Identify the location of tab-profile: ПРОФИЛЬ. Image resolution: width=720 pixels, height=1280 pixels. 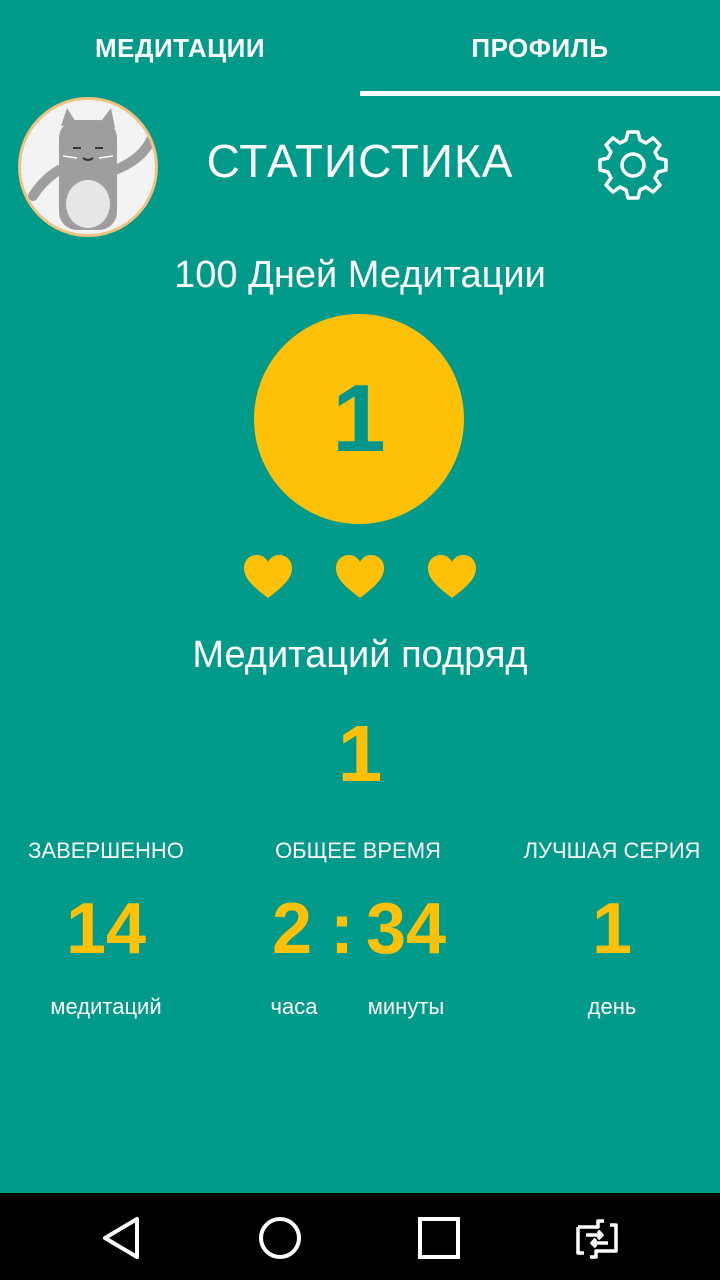
(540, 48).